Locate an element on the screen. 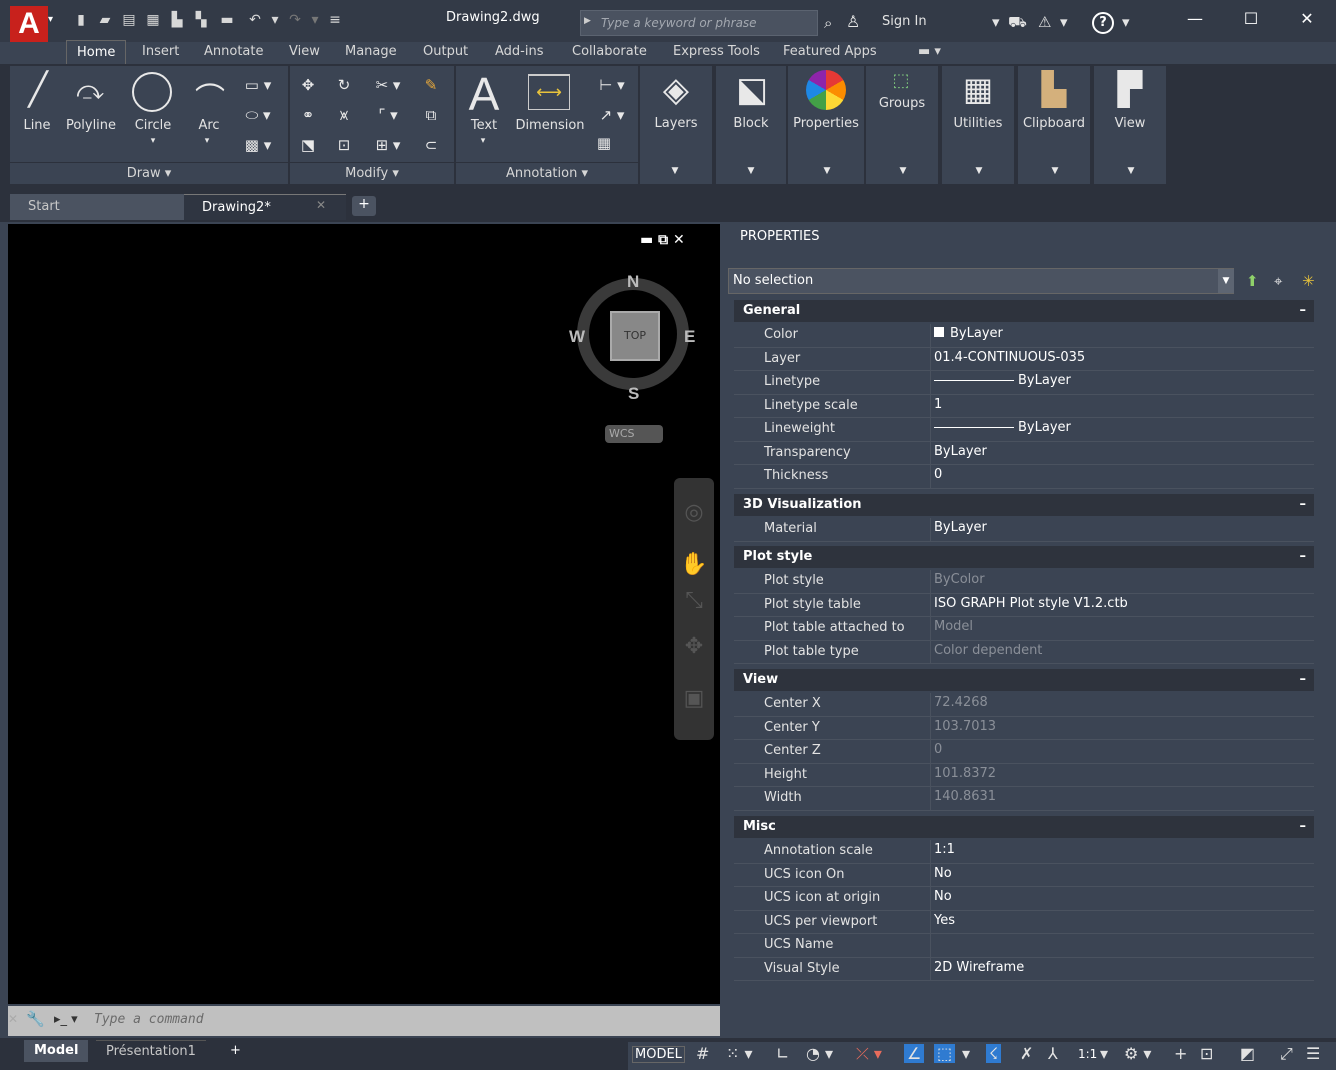 The width and height of the screenshot is (1336, 1070). modify-panel-title: Modify ▾ is located at coordinates (372, 173).